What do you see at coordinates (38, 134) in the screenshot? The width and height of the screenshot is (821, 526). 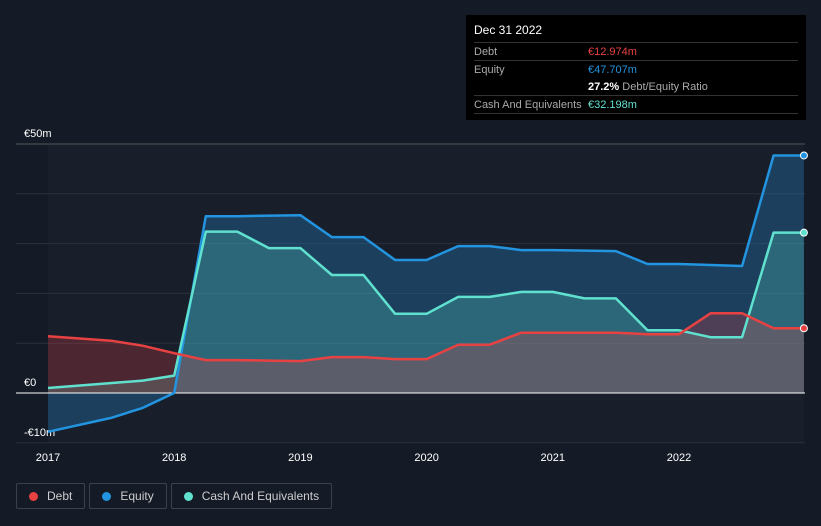 I see `y-tick-label: €50m` at bounding box center [38, 134].